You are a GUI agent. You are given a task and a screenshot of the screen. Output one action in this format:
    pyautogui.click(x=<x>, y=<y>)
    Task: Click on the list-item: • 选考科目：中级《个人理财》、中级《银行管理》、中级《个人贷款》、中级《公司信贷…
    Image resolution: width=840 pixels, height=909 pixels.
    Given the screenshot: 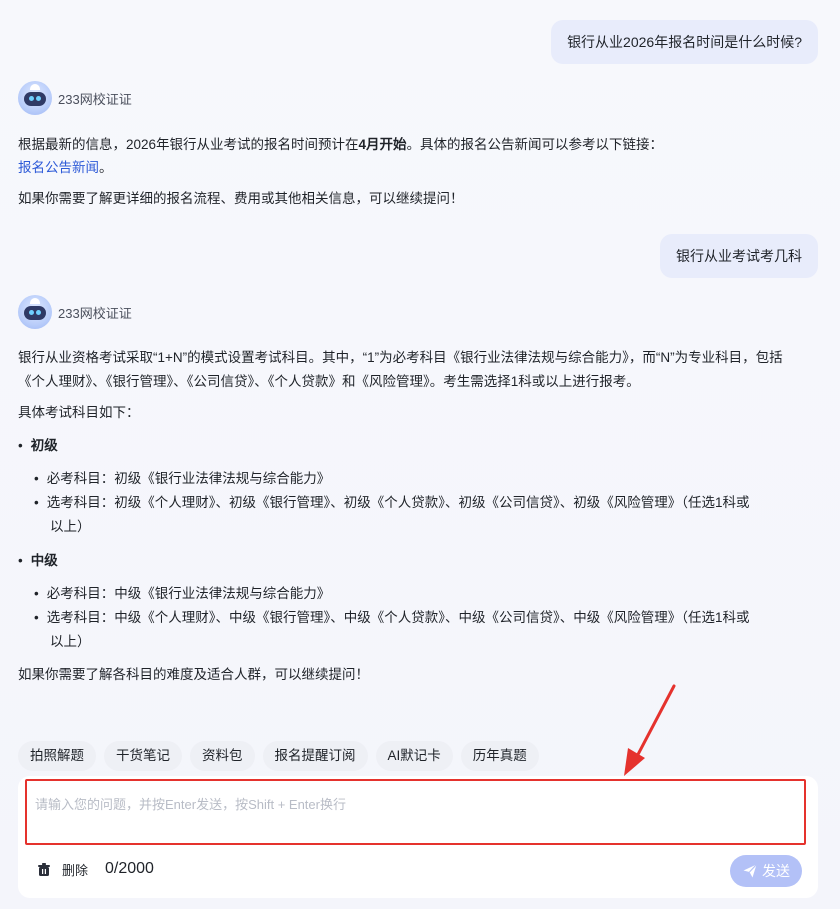 What is the action you would take?
    pyautogui.click(x=392, y=617)
    